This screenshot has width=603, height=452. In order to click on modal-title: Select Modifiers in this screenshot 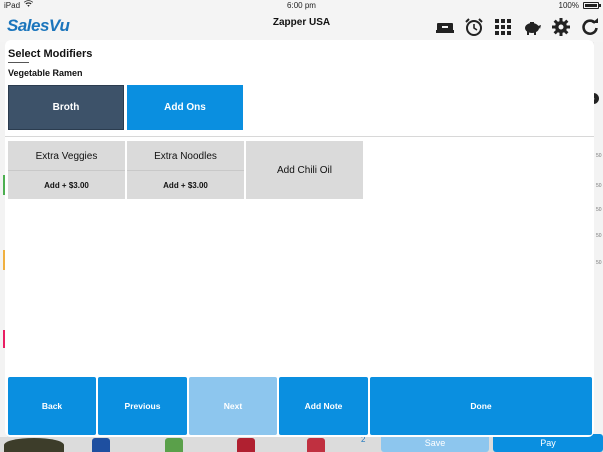, I will do `click(50, 54)`.